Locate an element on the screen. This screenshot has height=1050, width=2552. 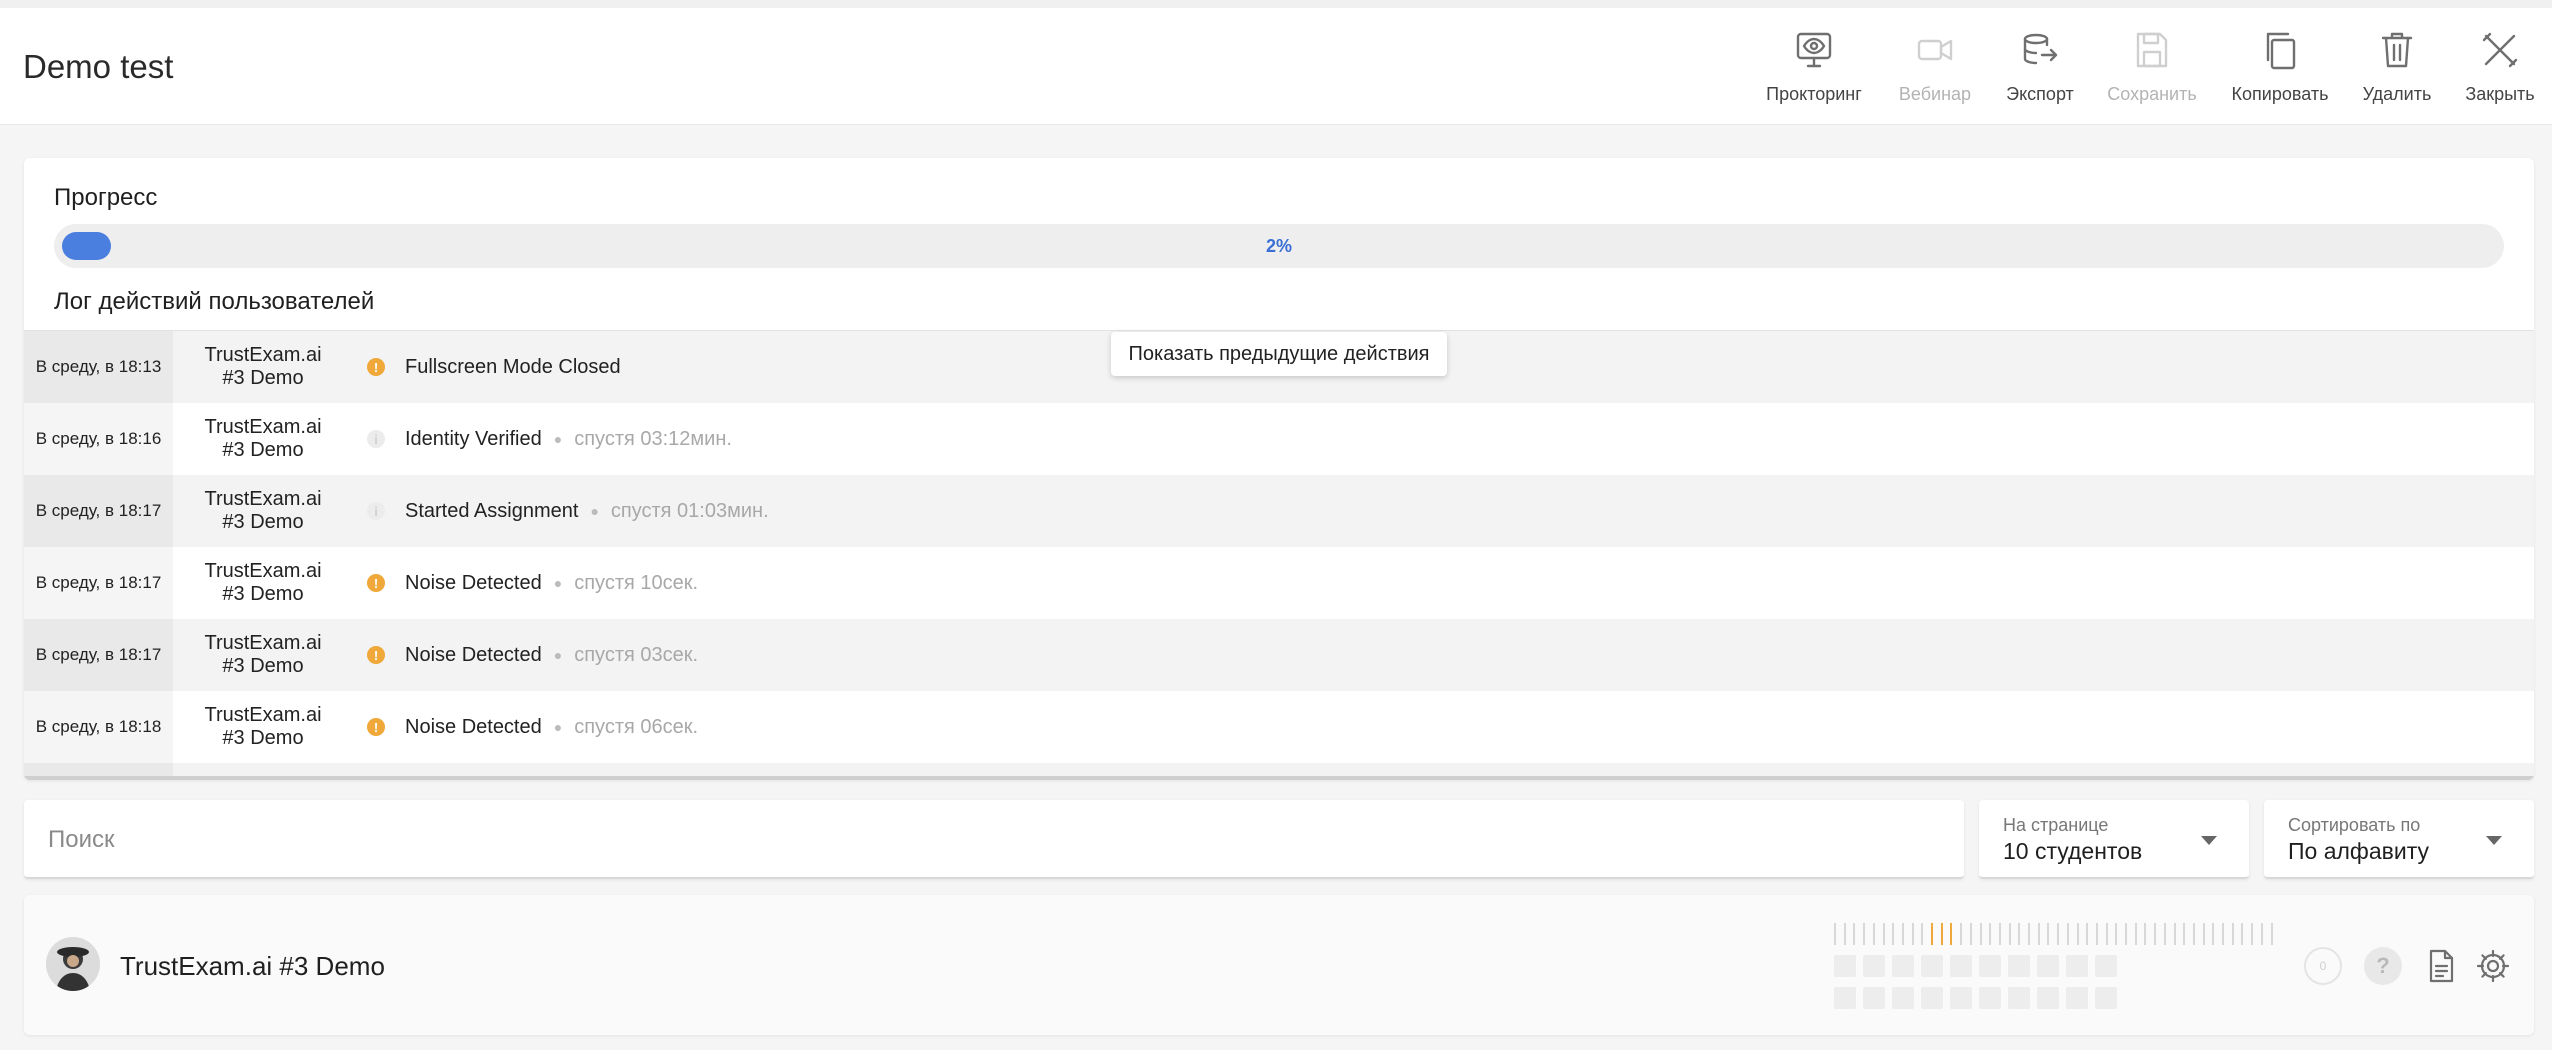
chevron-down-icon is located at coordinates (2209, 840).